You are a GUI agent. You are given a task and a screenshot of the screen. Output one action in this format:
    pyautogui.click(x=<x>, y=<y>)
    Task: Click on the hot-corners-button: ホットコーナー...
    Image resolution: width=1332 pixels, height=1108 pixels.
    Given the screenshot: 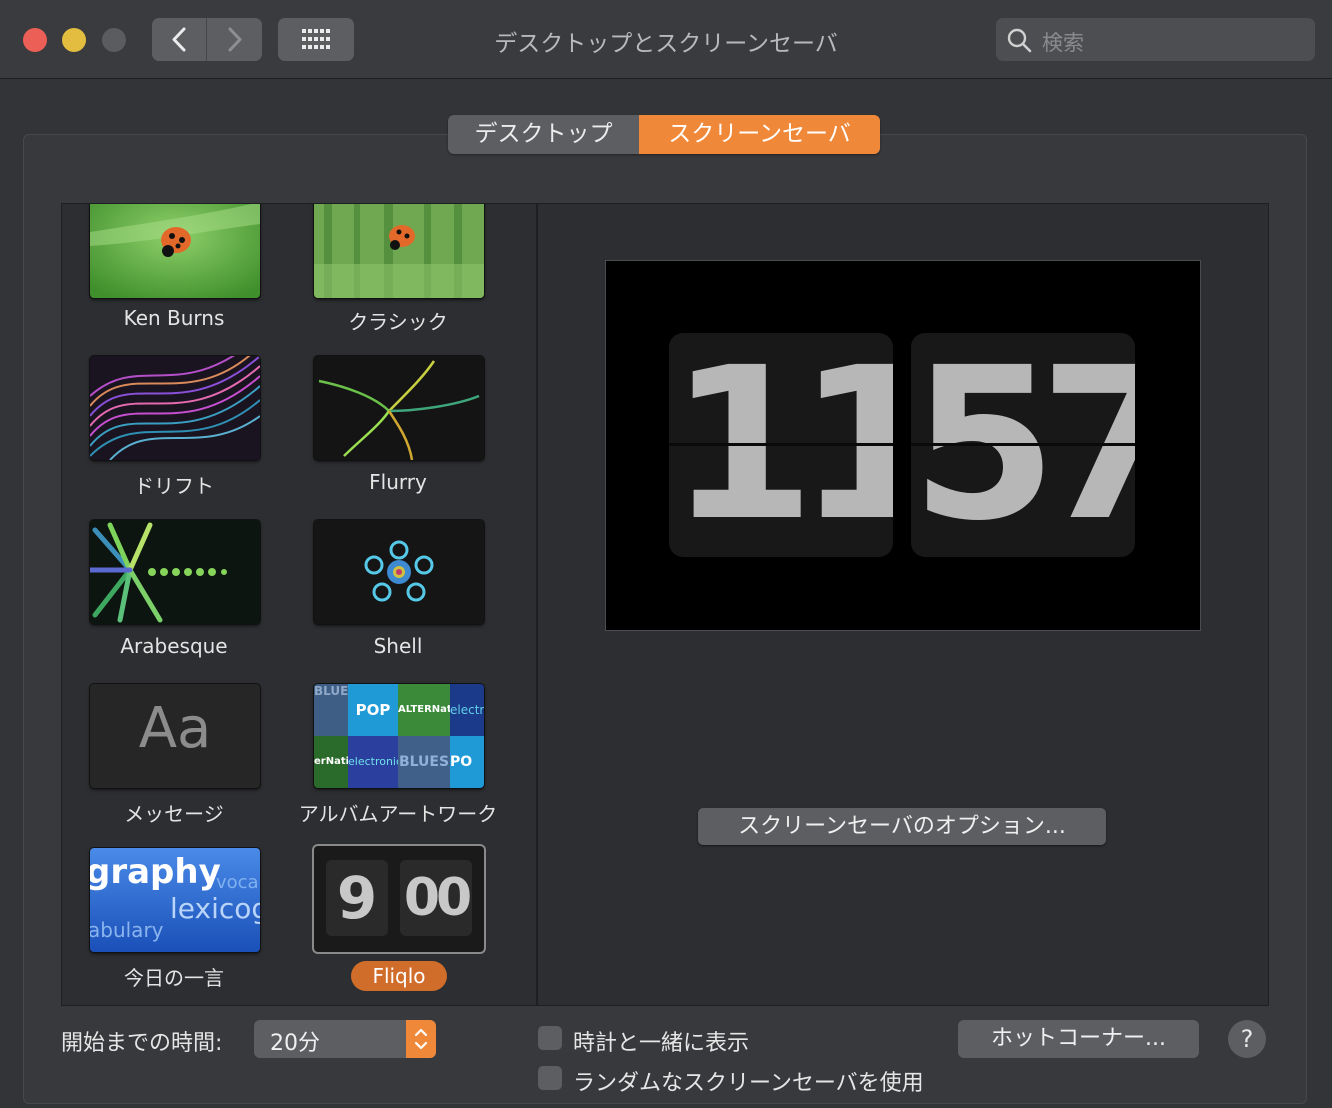 What is the action you would take?
    pyautogui.click(x=1078, y=1039)
    